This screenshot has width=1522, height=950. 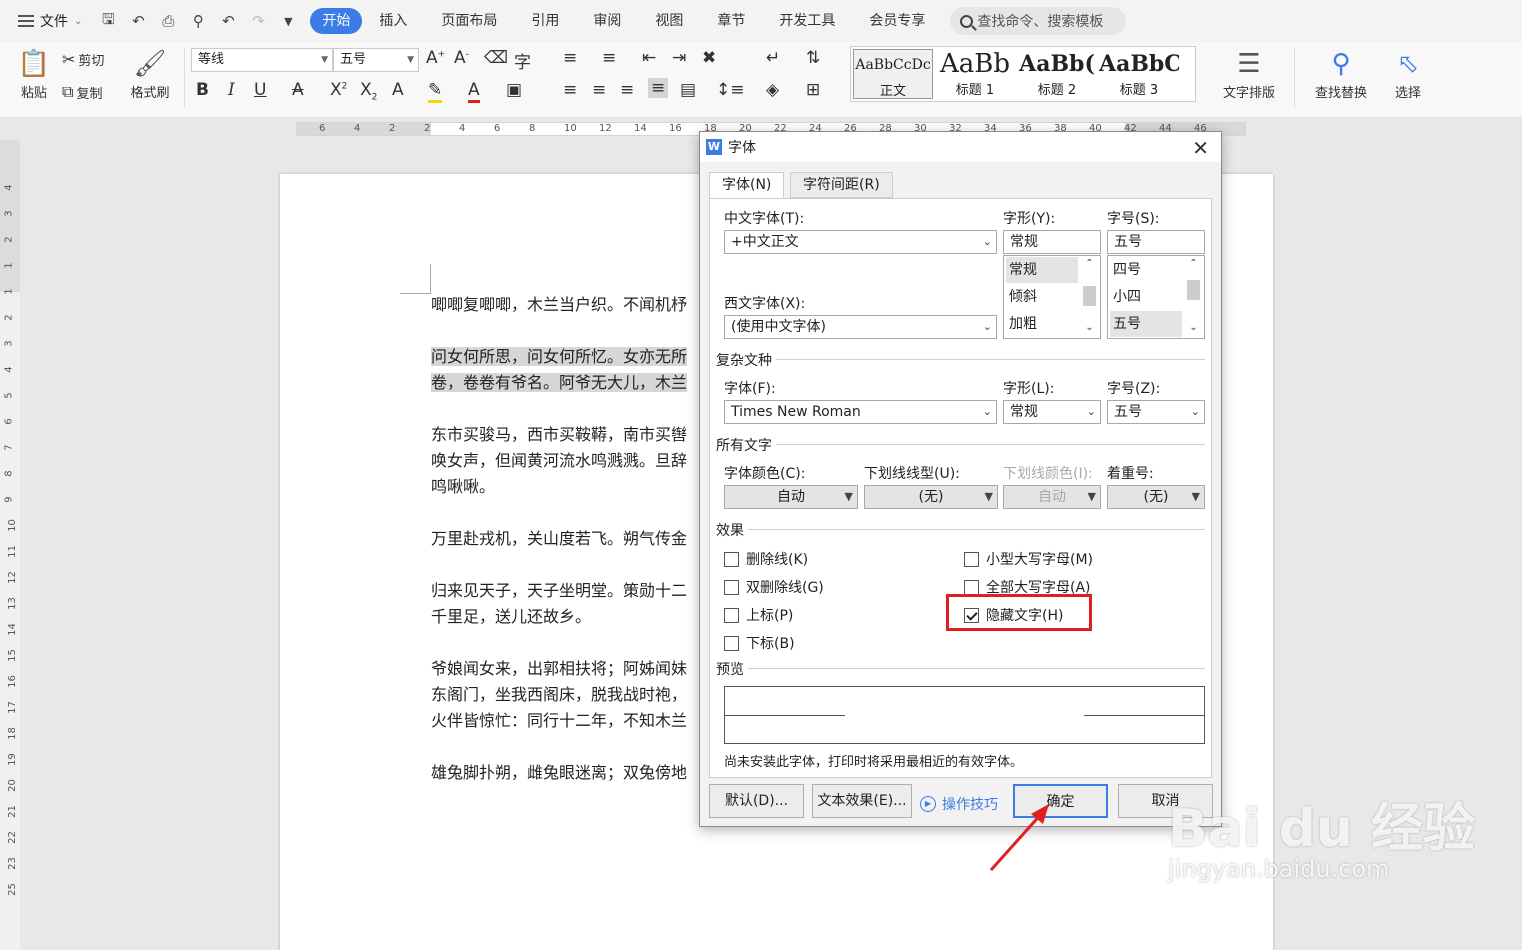 I want to click on document-line: 爷娘闻女来，出郭相扶将；阿姊闻妹, so click(x=559, y=669).